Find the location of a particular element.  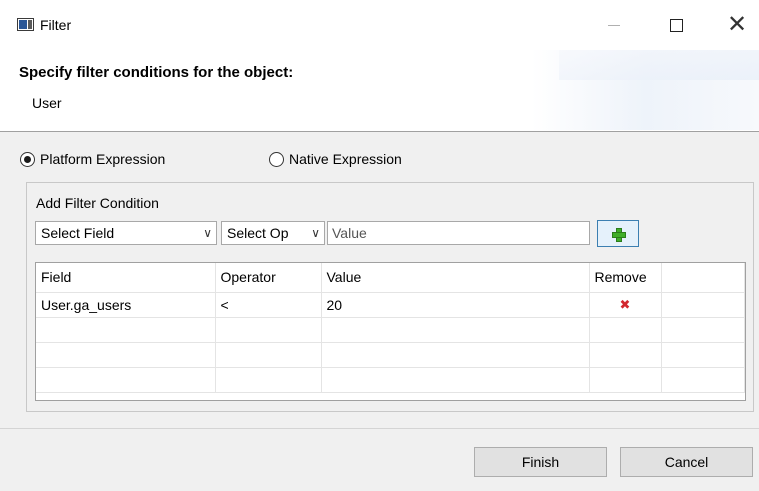

finish-button: Finish is located at coordinates (540, 462).